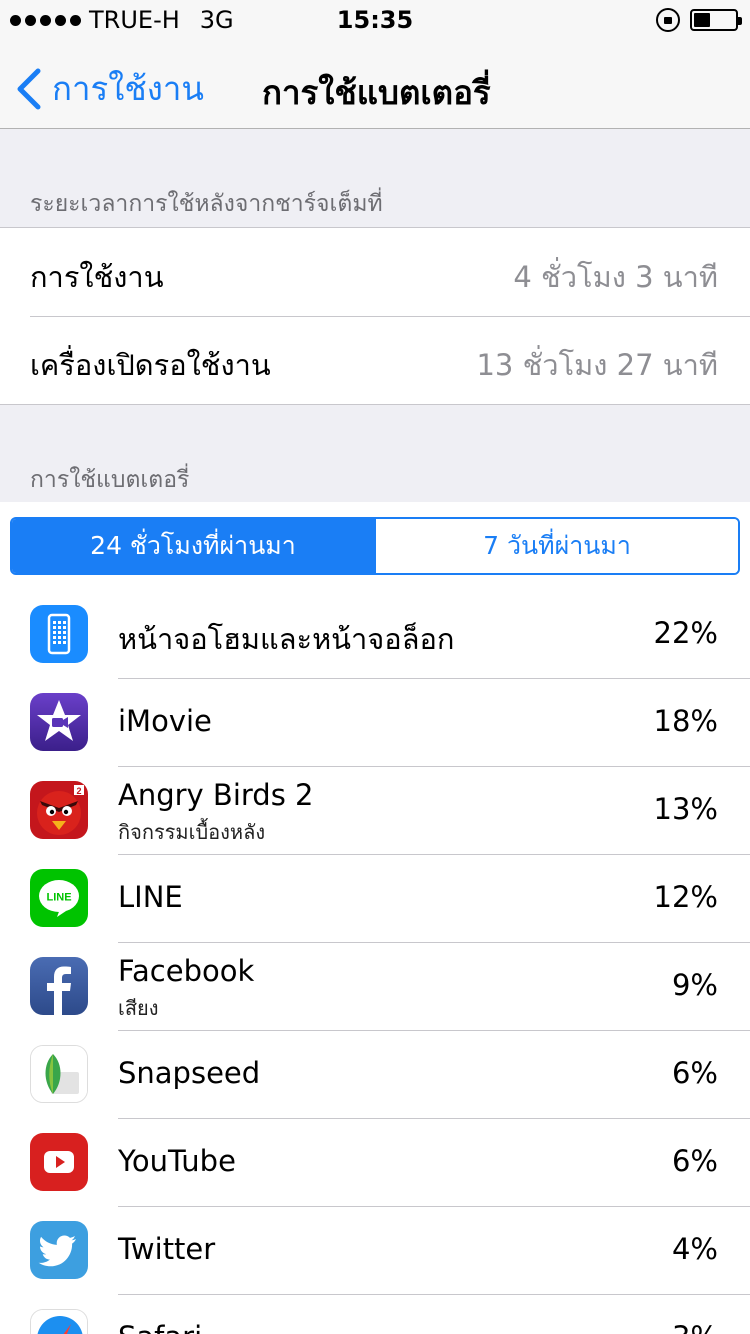 Image resolution: width=750 pixels, height=1334 pixels. Describe the element at coordinates (193, 546) in the screenshot. I see `segment-24-hours: 24 ชั่วโมงที่ผ่านมา` at that location.